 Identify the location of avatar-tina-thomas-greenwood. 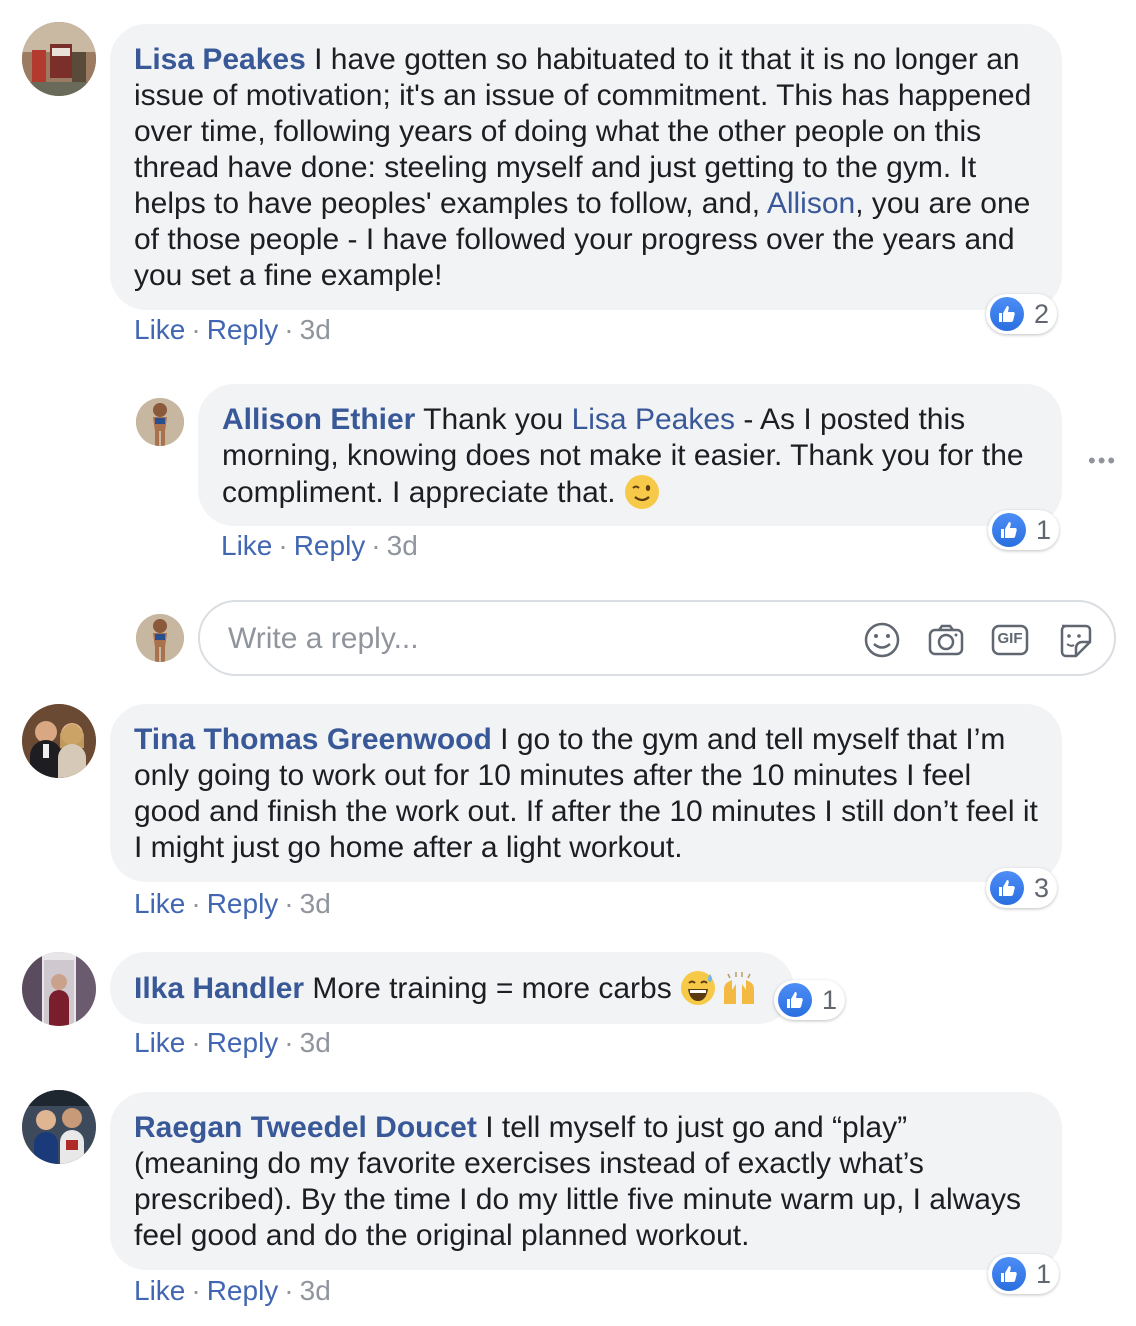
(59, 741).